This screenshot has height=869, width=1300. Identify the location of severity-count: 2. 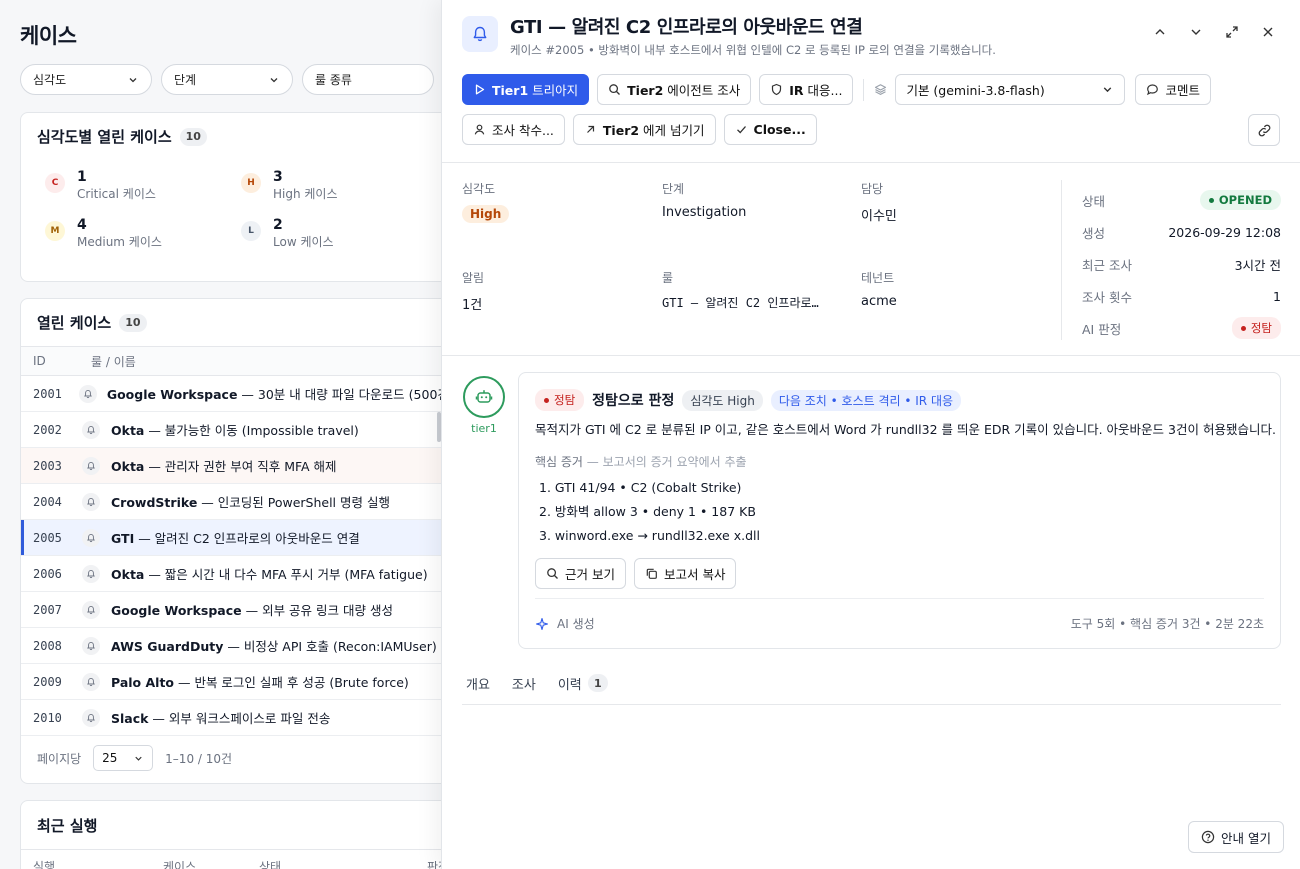
(278, 225).